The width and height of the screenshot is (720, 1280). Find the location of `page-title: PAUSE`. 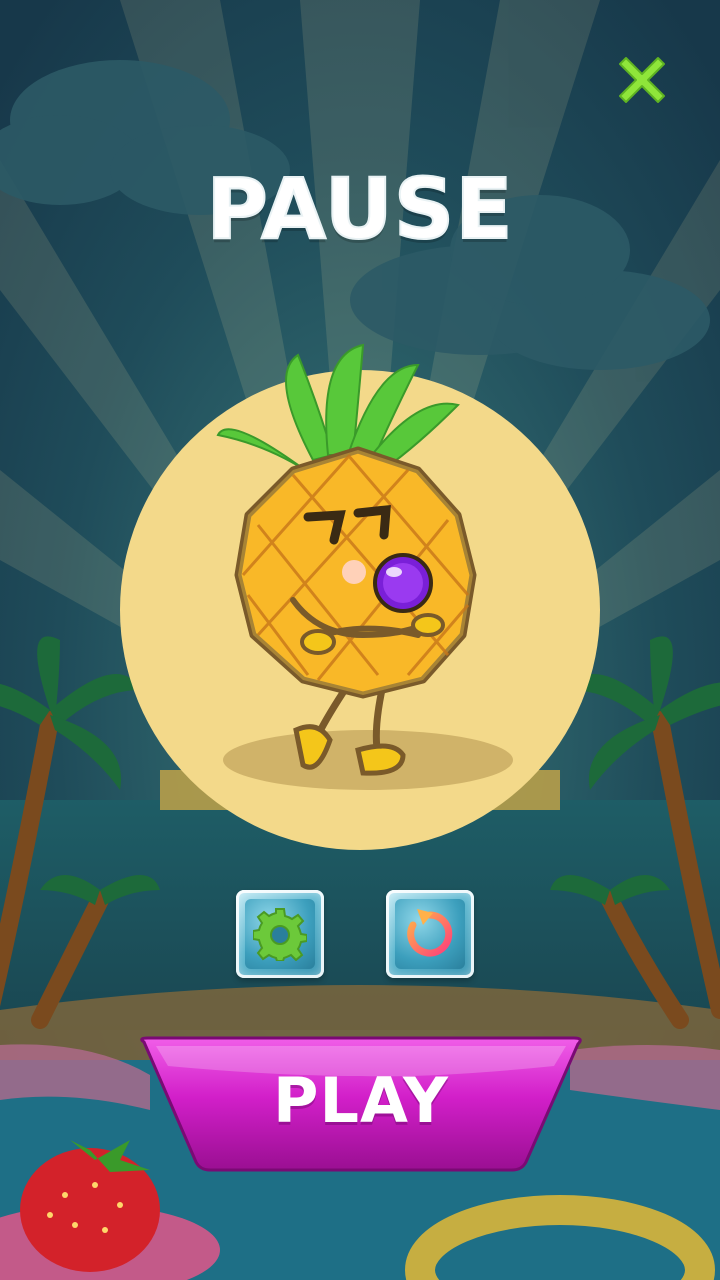

page-title: PAUSE is located at coordinates (359, 209).